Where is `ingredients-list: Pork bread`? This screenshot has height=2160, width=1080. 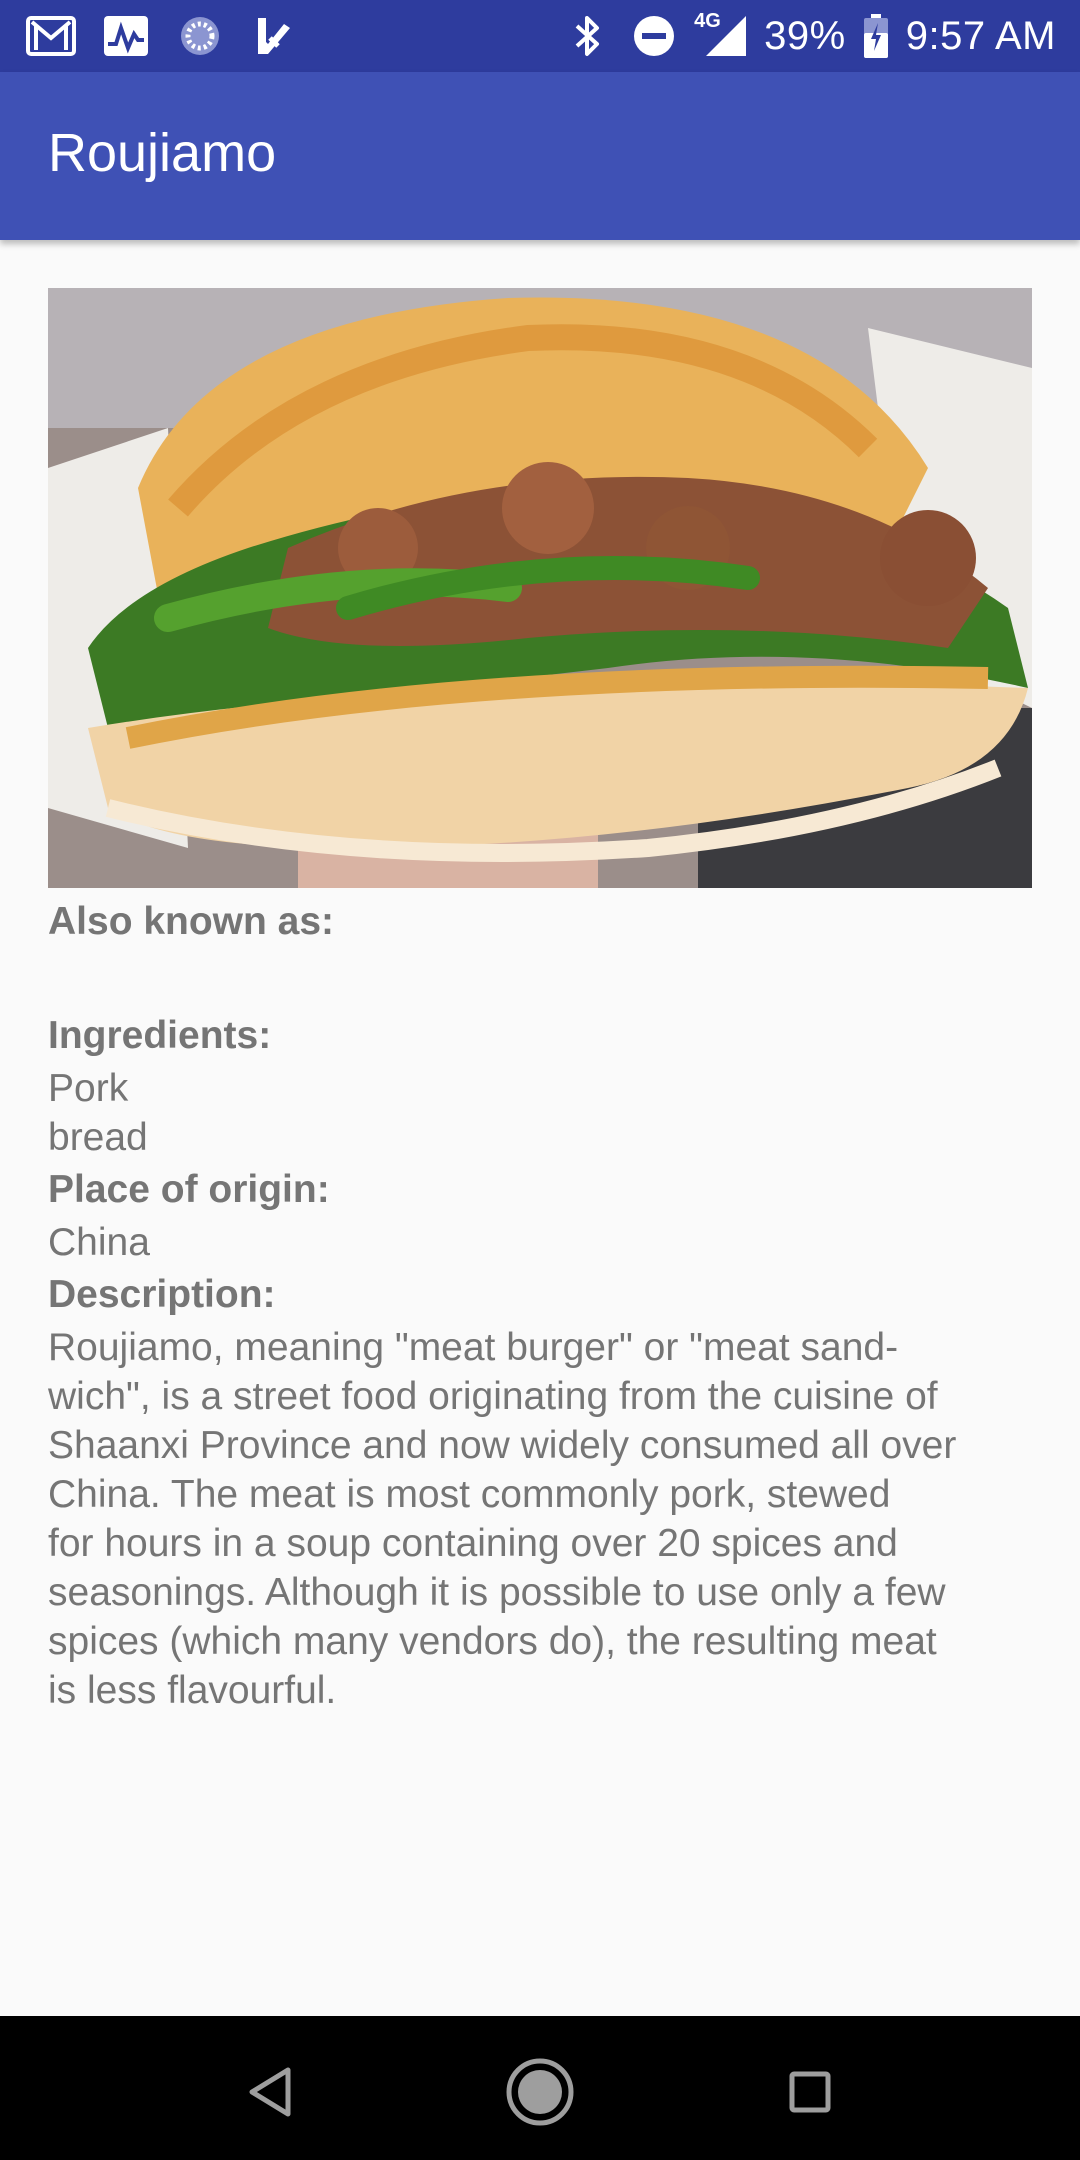
ingredients-list: Pork bread is located at coordinates (540, 1113).